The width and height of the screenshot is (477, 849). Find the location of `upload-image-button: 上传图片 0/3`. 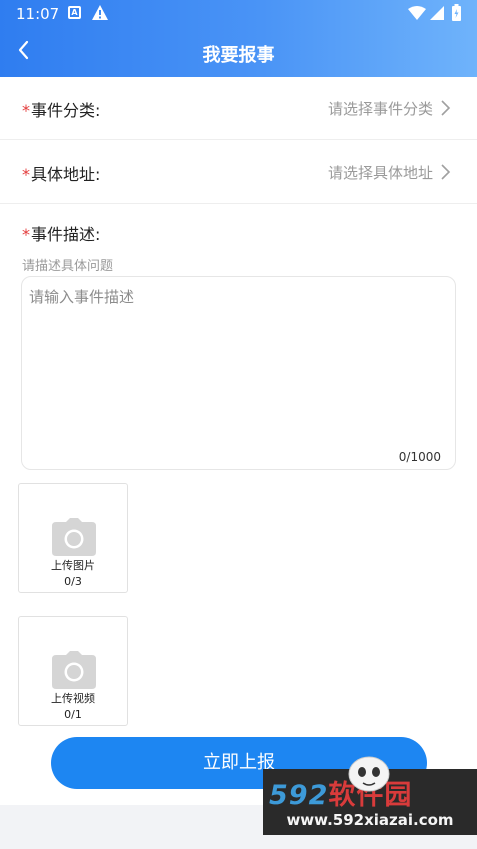

upload-image-button: 上传图片 0/3 is located at coordinates (73, 538).